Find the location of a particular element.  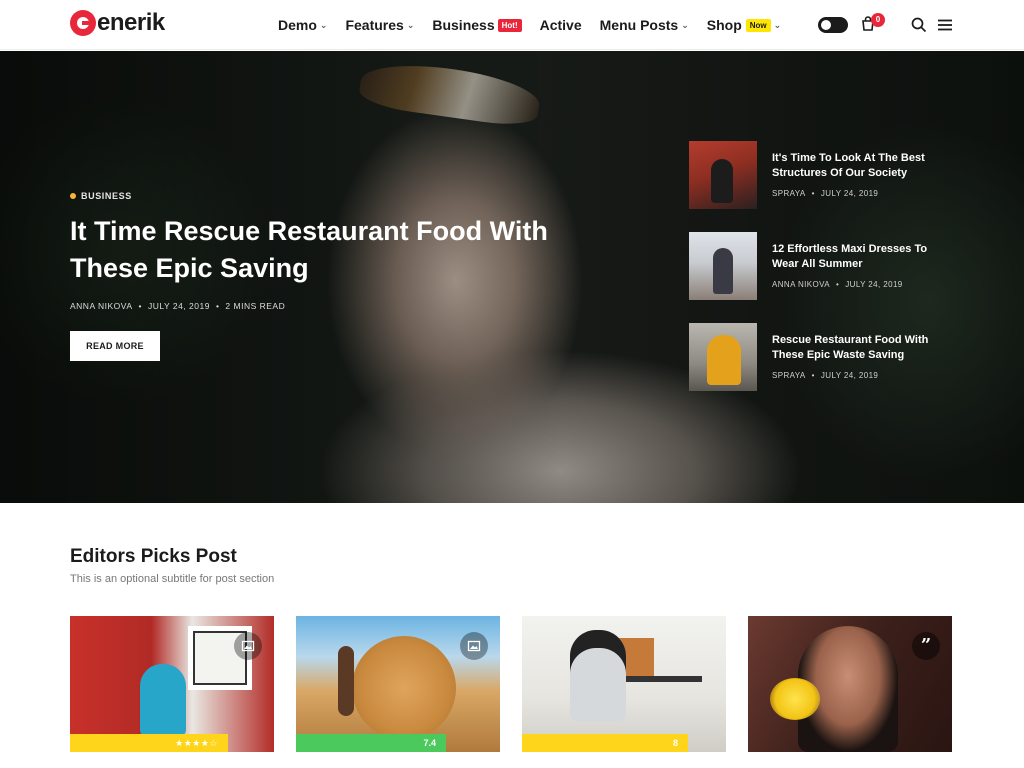

dark-mode-toggle is located at coordinates (833, 25).